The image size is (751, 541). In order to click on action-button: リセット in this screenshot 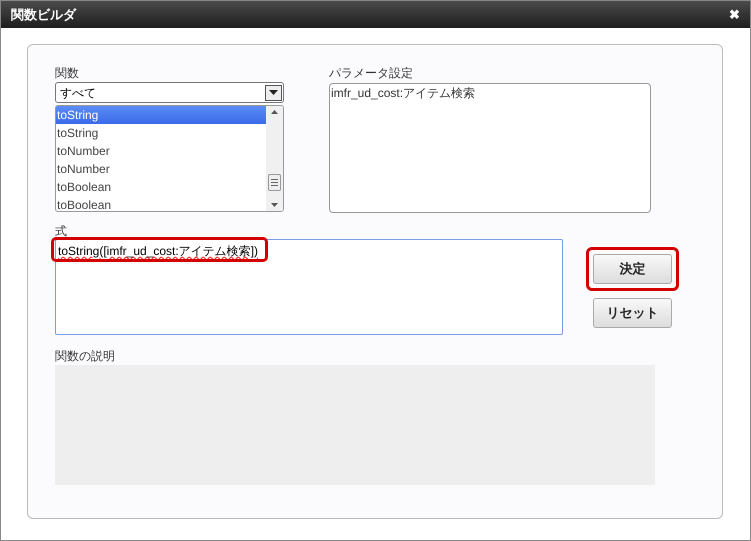, I will do `click(632, 313)`.